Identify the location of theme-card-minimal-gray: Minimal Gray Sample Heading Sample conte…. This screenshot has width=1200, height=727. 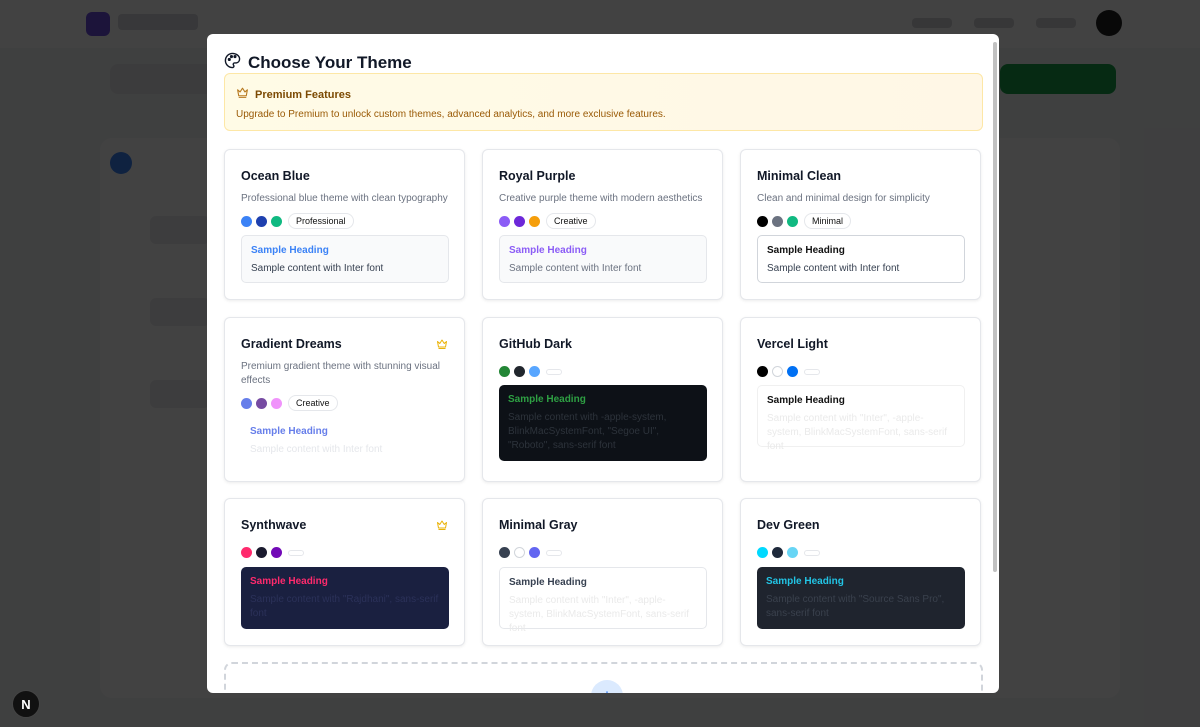
(602, 572).